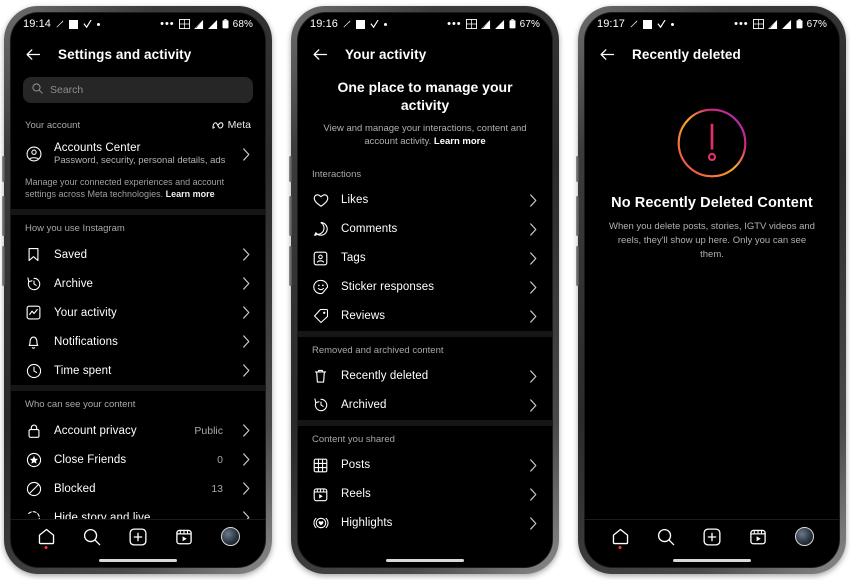  Describe the element at coordinates (320, 523) in the screenshot. I see `highlights-icon` at that location.